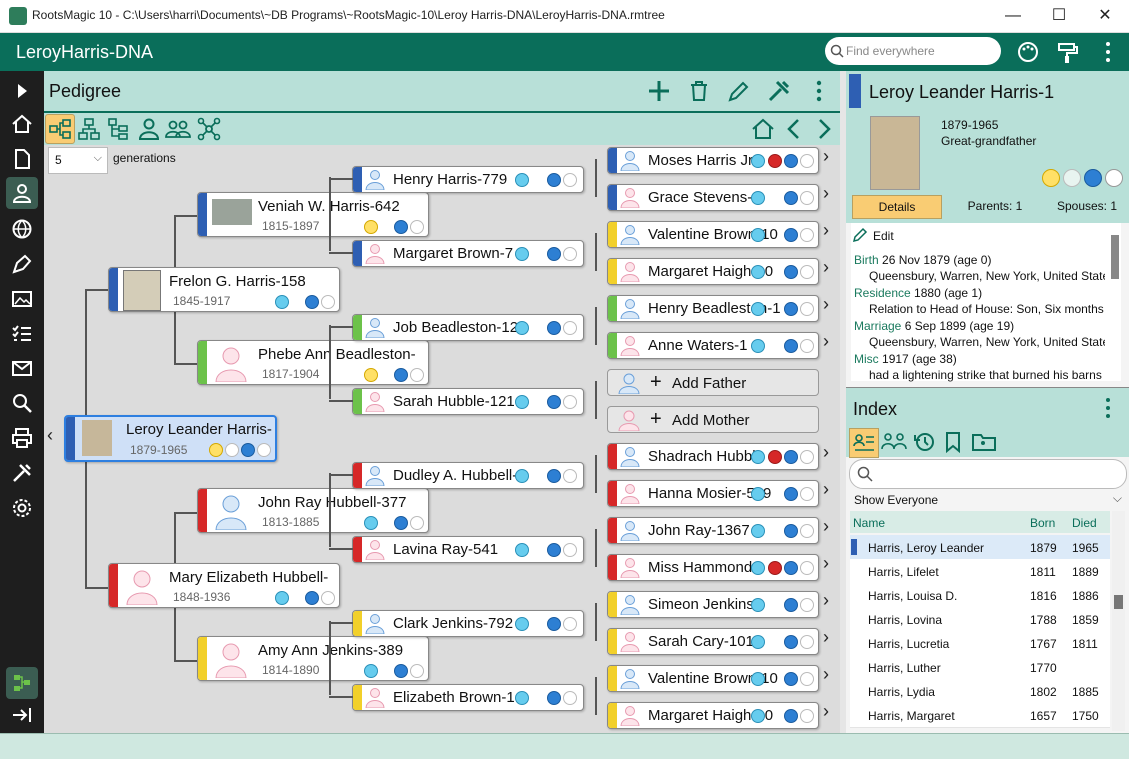 The width and height of the screenshot is (1129, 759). I want to click on generations-select: 5 ⌵, so click(78, 160).